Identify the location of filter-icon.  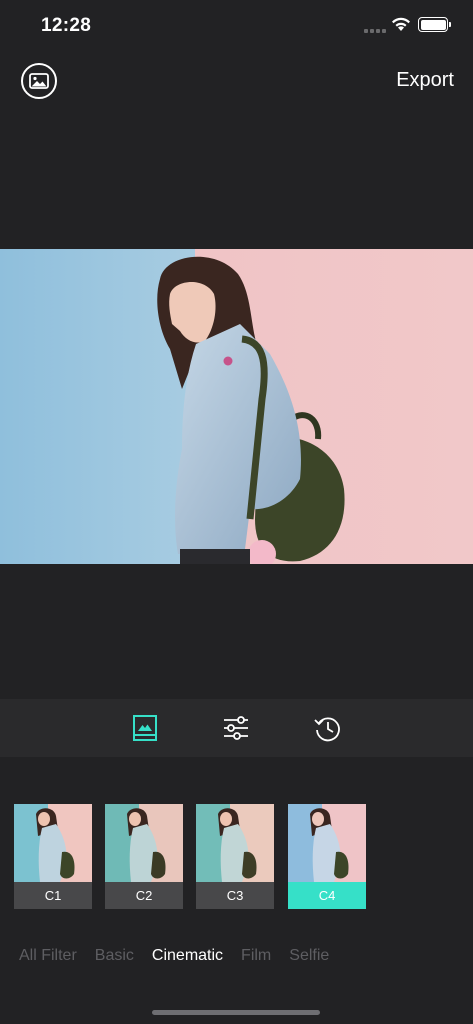
(145, 728).